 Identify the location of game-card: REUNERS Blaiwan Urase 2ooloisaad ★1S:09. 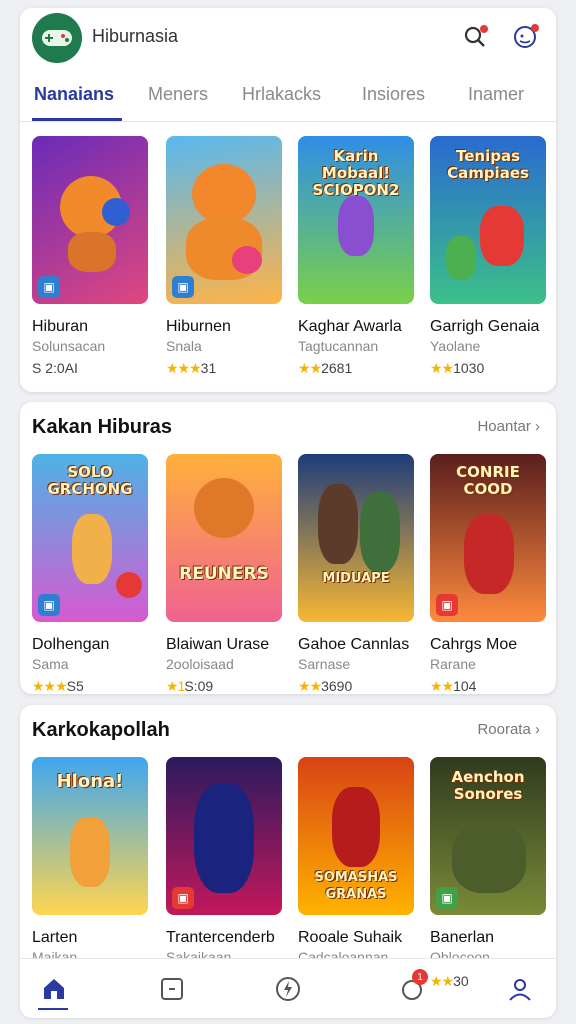
(224, 574).